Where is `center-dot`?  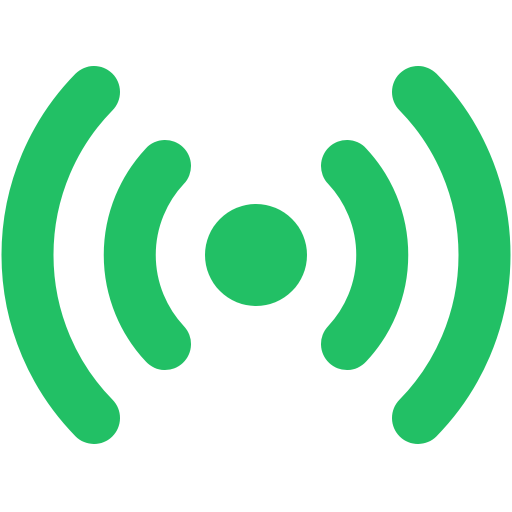 center-dot is located at coordinates (256, 255).